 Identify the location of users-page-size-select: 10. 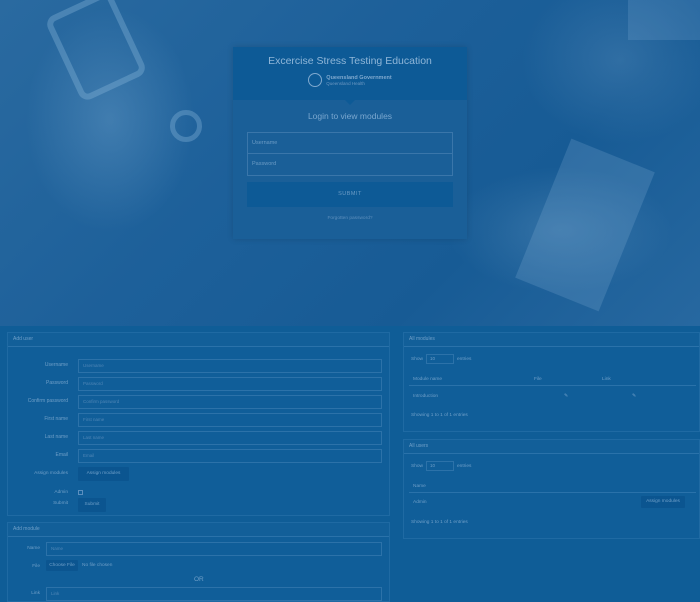
(440, 466).